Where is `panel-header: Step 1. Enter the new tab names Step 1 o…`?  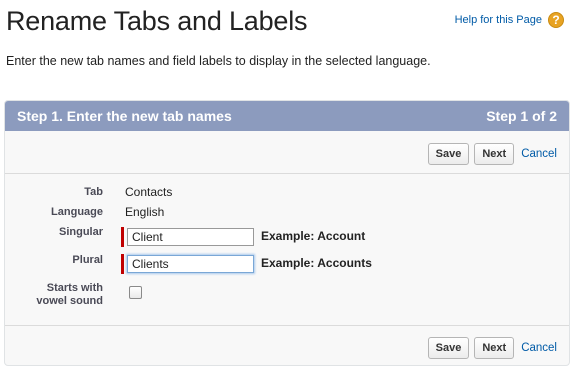 panel-header: Step 1. Enter the new tab names Step 1 o… is located at coordinates (287, 116).